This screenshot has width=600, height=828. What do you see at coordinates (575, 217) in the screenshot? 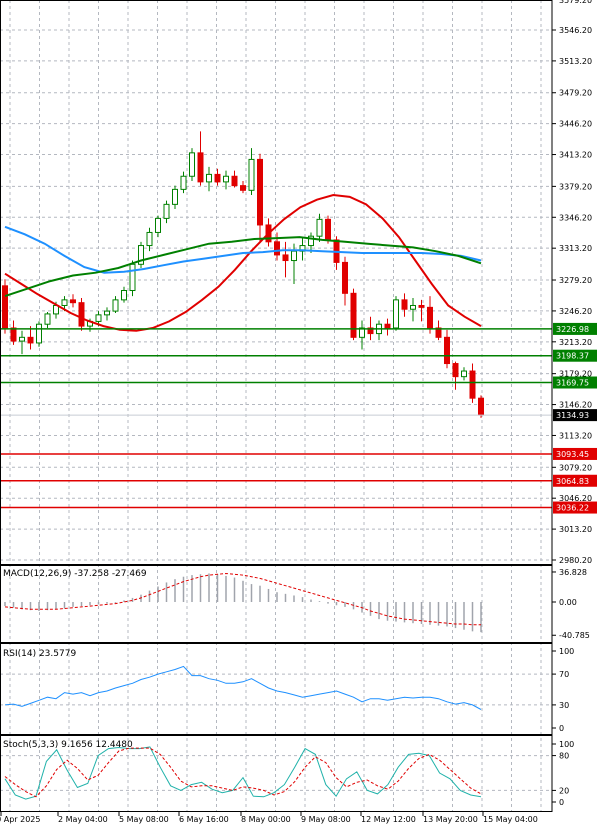
I see `y-tick-label: 3346.20` at bounding box center [575, 217].